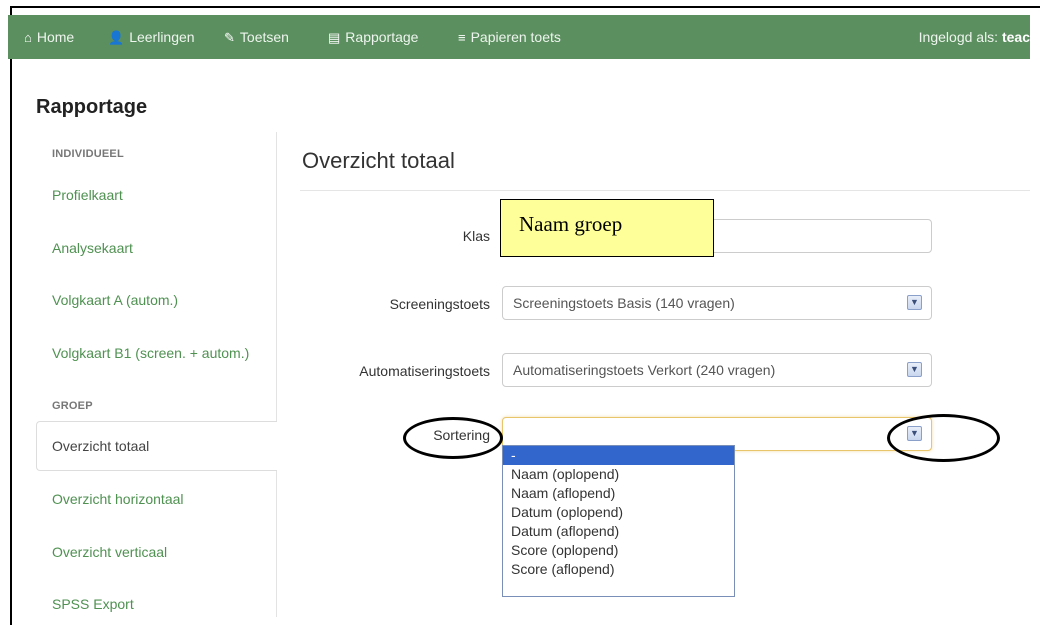  Describe the element at coordinates (665, 190) in the screenshot. I see `content-divider` at that location.